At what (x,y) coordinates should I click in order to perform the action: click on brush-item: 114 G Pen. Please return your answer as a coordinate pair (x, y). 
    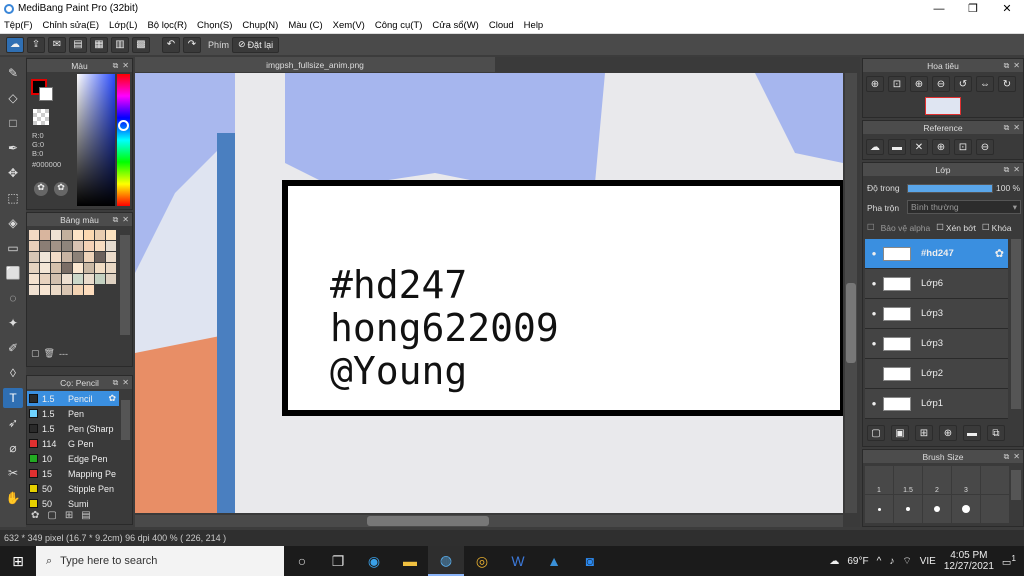
    Looking at the image, I should click on (73, 443).